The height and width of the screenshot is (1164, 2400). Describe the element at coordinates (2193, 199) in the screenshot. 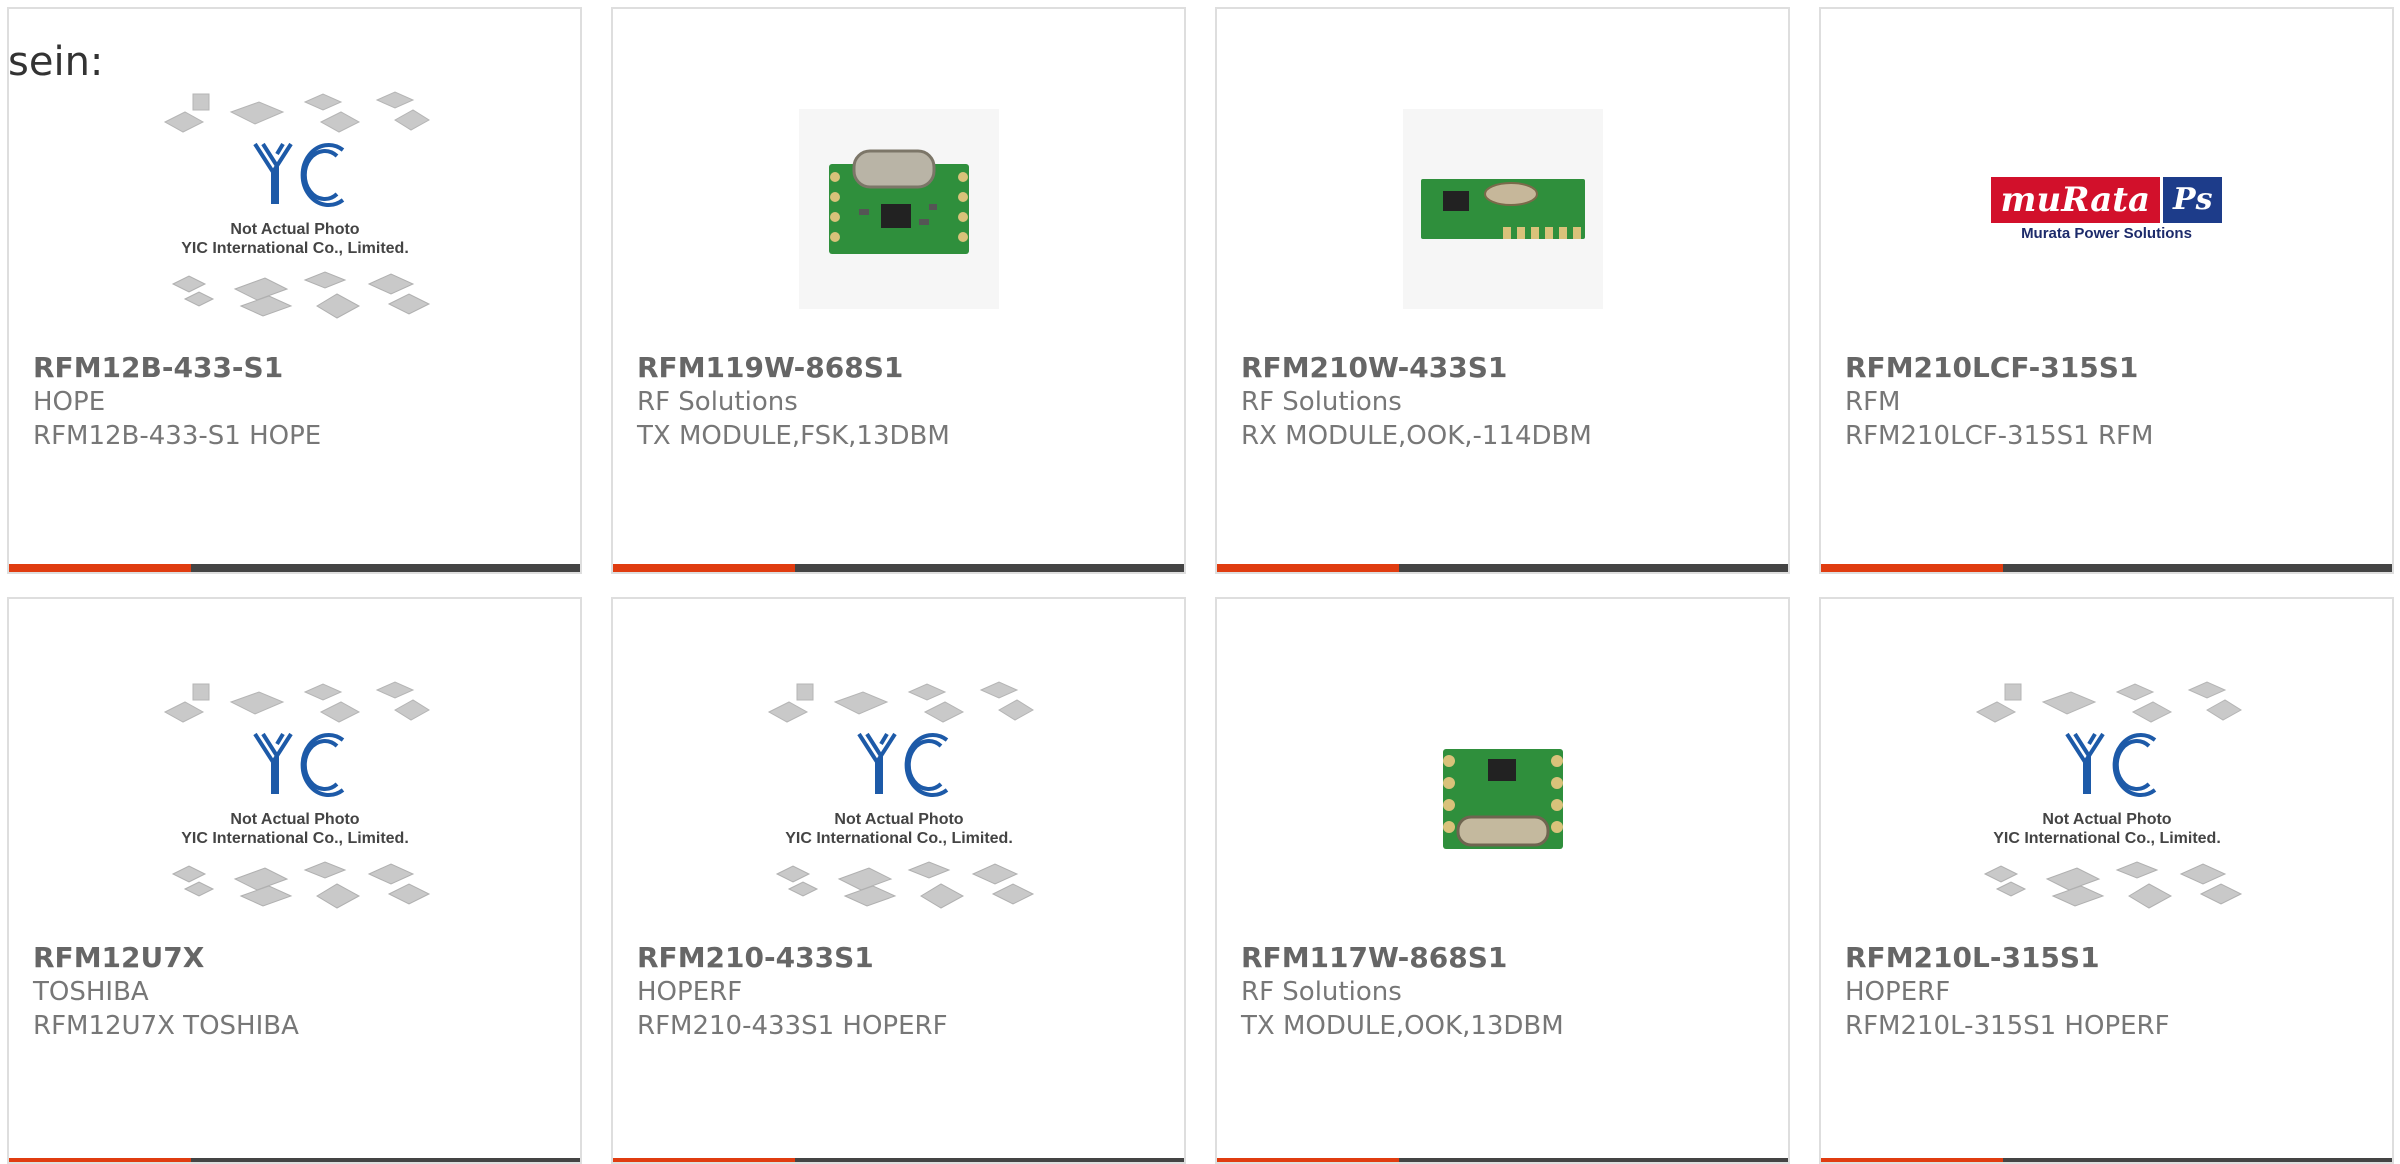

I see `murata-badge: Ps` at that location.